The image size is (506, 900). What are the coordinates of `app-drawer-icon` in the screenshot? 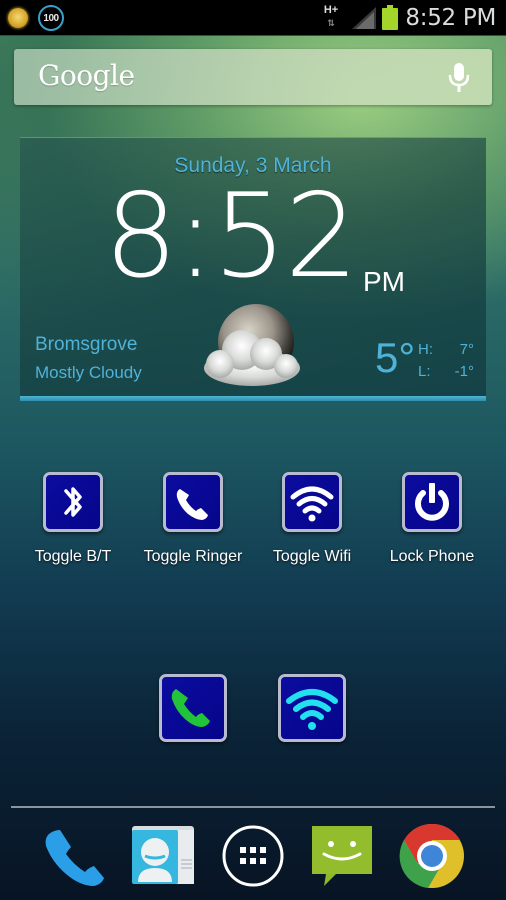 It's located at (253, 856).